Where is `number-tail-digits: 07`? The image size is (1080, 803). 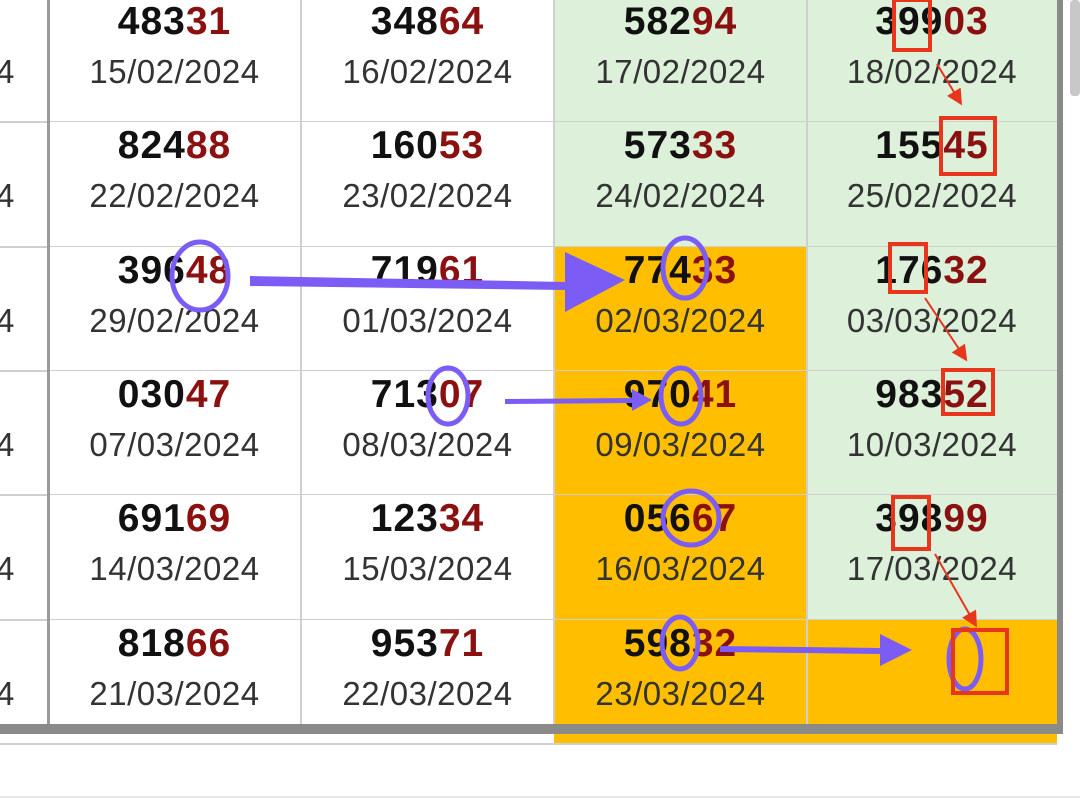
number-tail-digits: 07 is located at coordinates (461, 394).